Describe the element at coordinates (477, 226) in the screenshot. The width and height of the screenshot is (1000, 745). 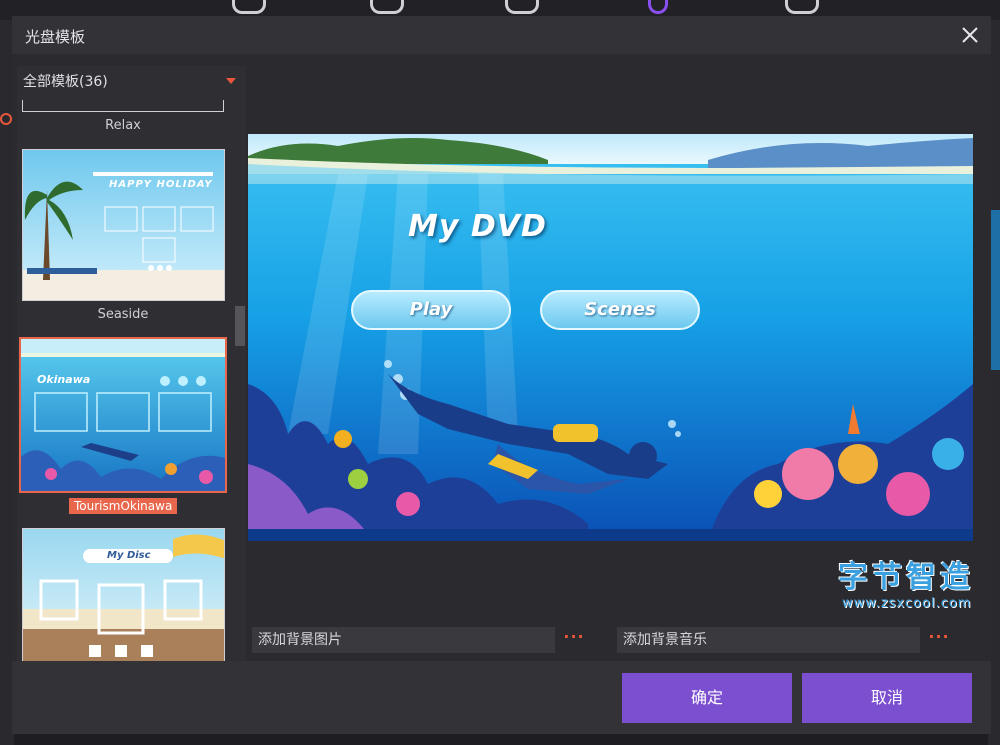
I see `preview-menu-title: My DVD` at that location.